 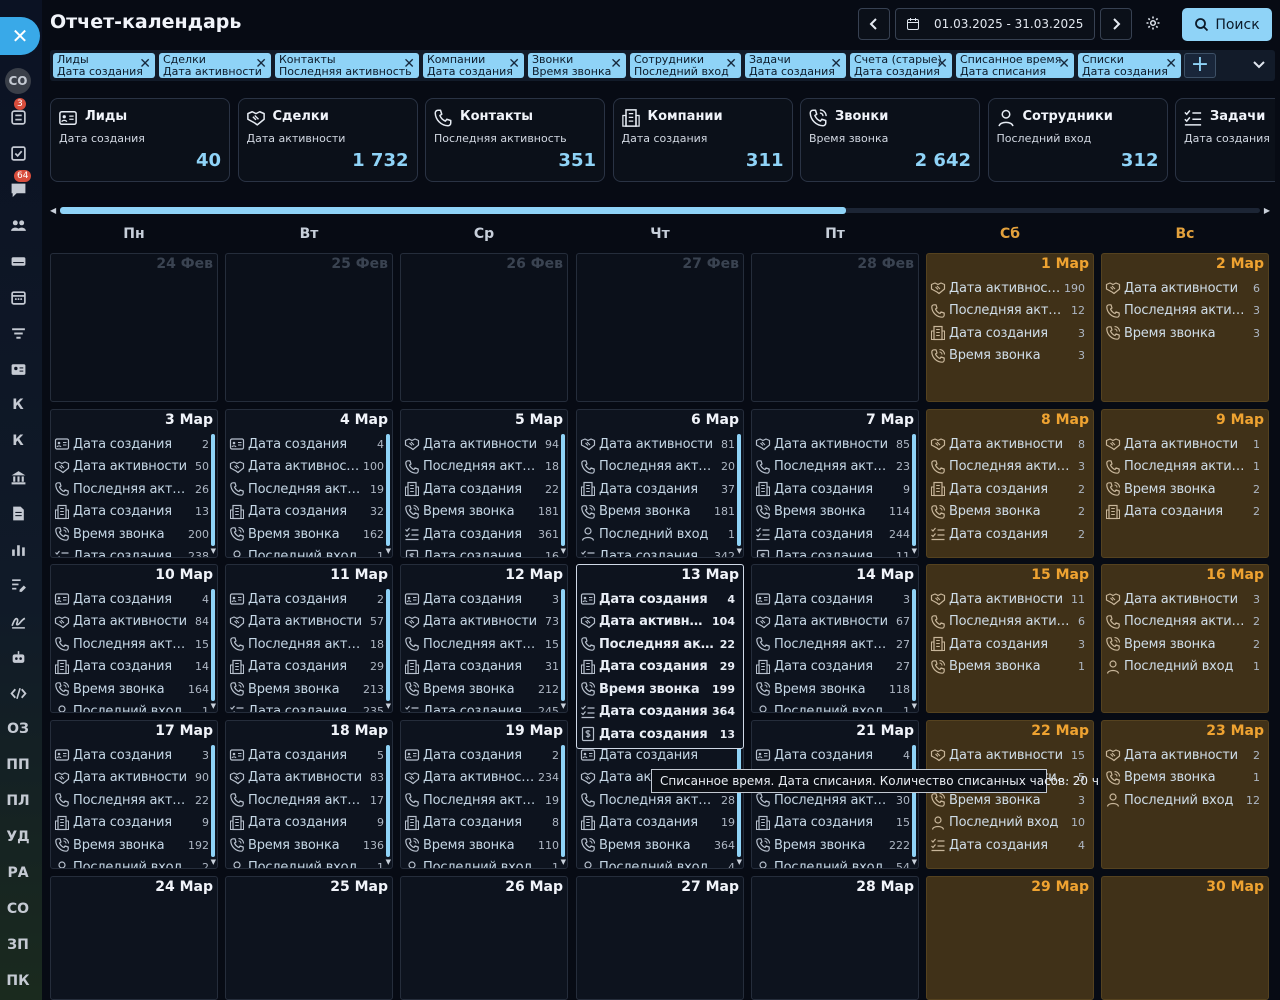 I want to click on metric-row: Последняя акти... 20, so click(x=657, y=467).